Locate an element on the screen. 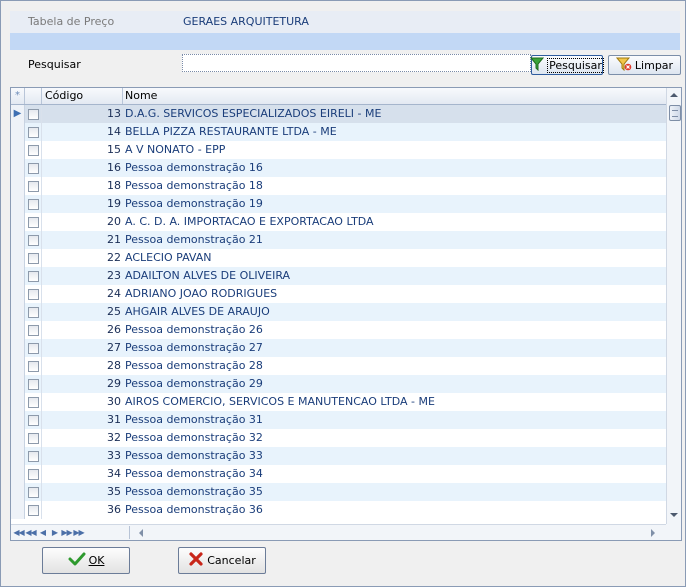 This screenshot has height=587, width=686. table-row: 19 Pessoa demonstração 19 is located at coordinates (338, 204).